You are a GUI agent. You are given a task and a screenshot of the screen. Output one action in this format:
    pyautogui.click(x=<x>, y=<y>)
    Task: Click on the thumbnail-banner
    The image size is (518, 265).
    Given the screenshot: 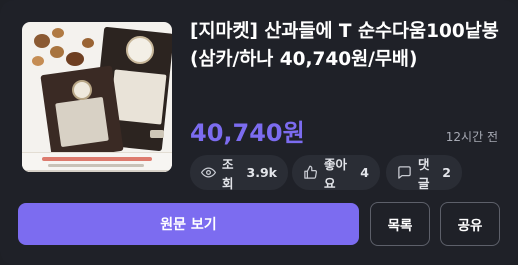 What is the action you would take?
    pyautogui.click(x=97, y=162)
    